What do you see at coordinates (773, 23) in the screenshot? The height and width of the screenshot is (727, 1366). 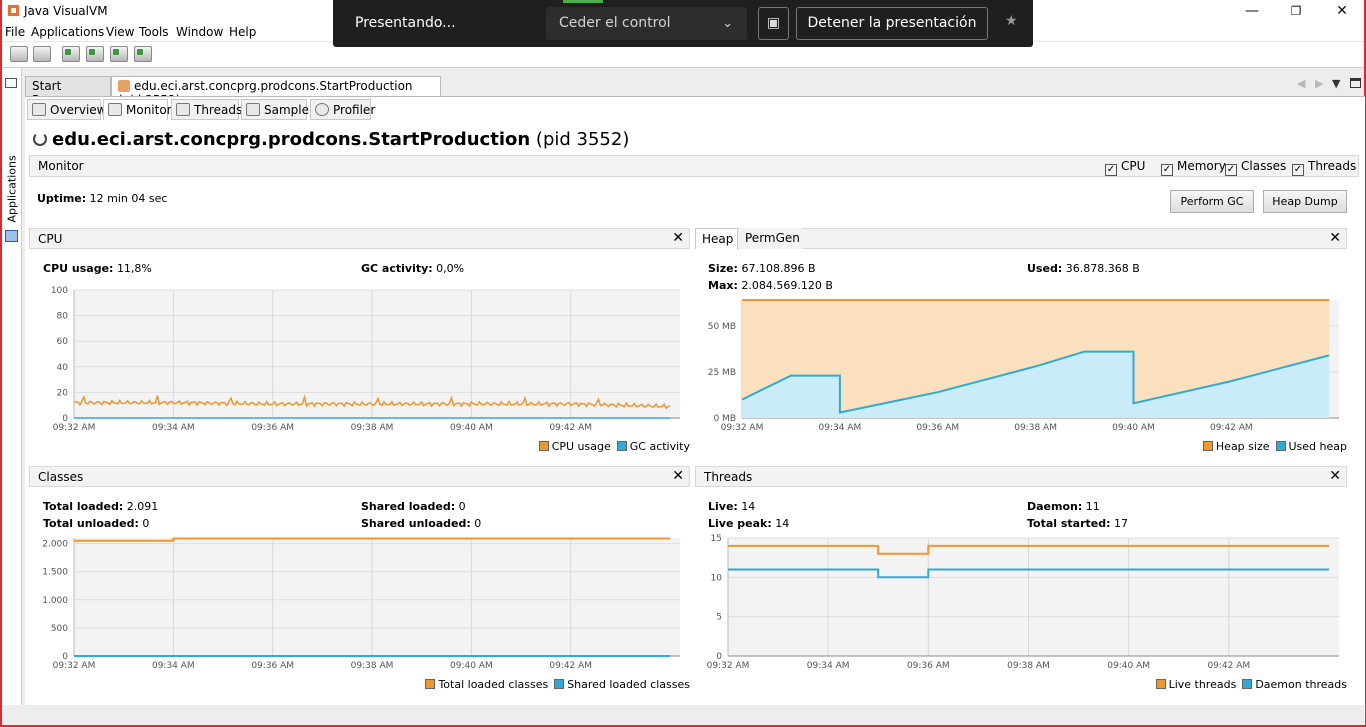 I see `stop-camera-icon: ▣` at bounding box center [773, 23].